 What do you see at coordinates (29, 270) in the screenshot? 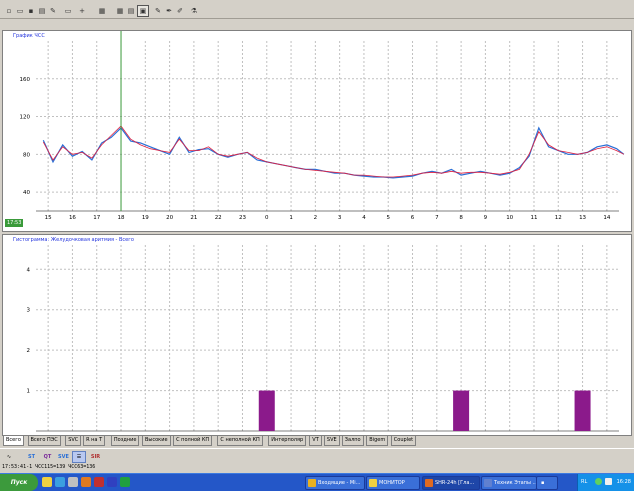
I see `hist-y-tick: 4` at bounding box center [29, 270].